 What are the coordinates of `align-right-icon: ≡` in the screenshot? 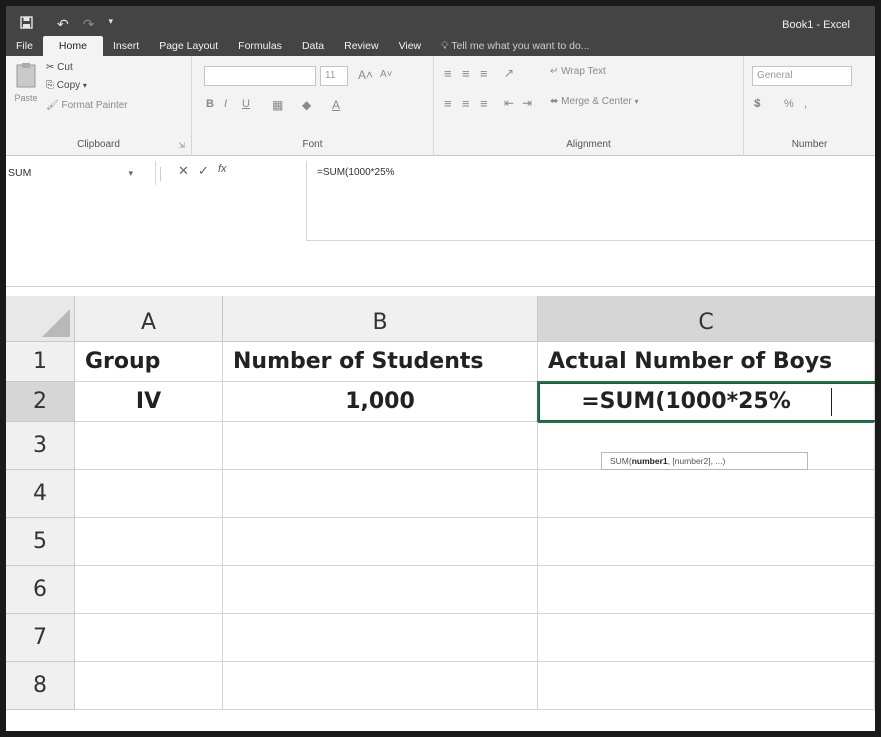 It's located at (484, 103).